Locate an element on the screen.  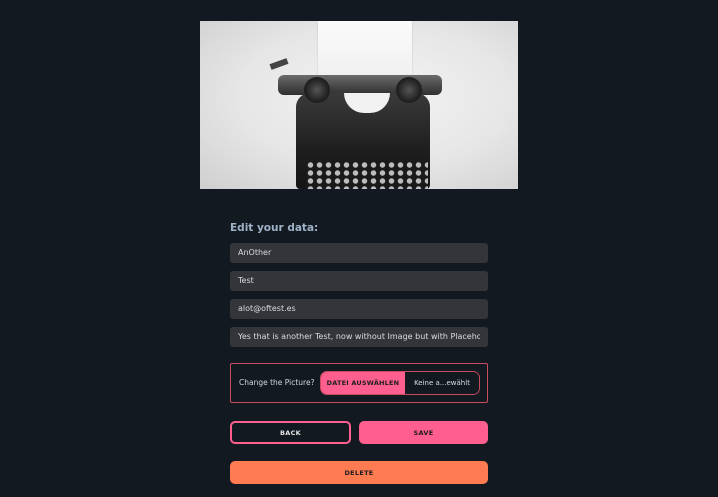
form-title: Edit your data: is located at coordinates (274, 228).